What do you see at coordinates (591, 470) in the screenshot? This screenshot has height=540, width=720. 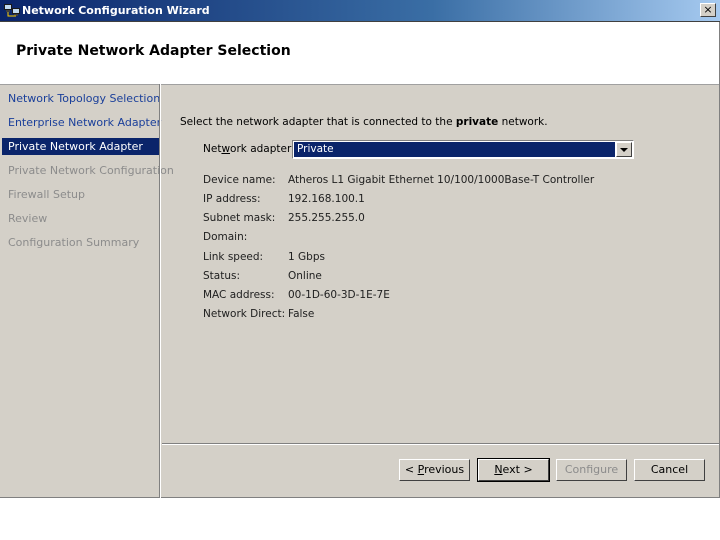 I see `configure-button: Configure` at bounding box center [591, 470].